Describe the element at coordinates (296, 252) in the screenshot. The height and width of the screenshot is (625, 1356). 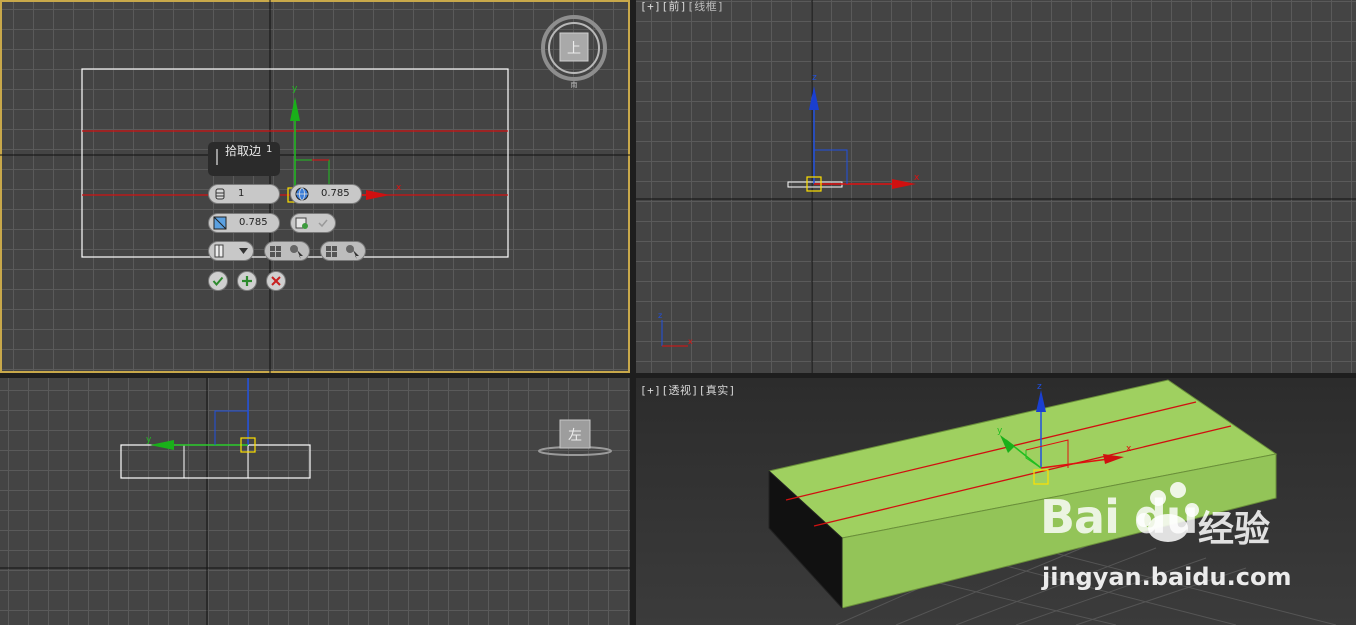
I see `cursor-pick-icon` at that location.